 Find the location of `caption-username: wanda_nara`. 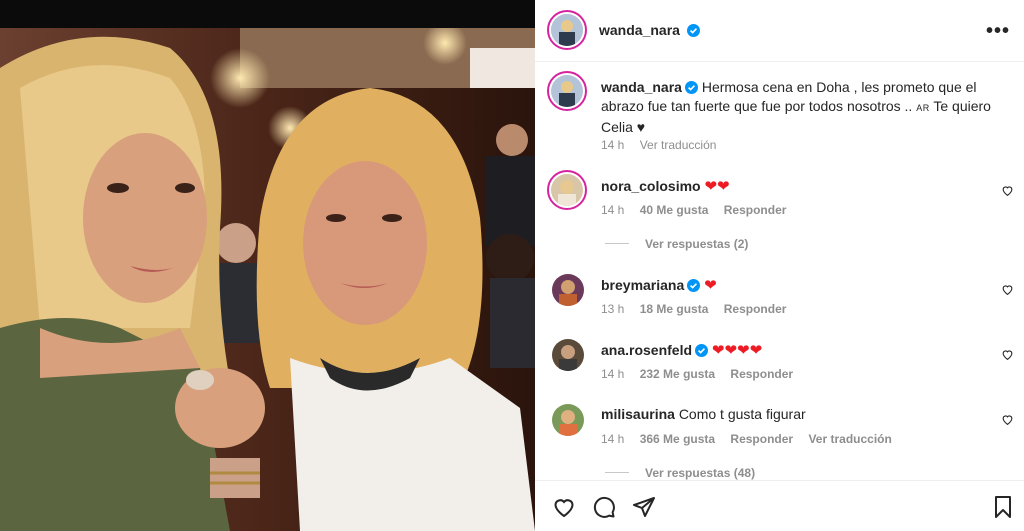

caption-username: wanda_nara is located at coordinates (641, 87).